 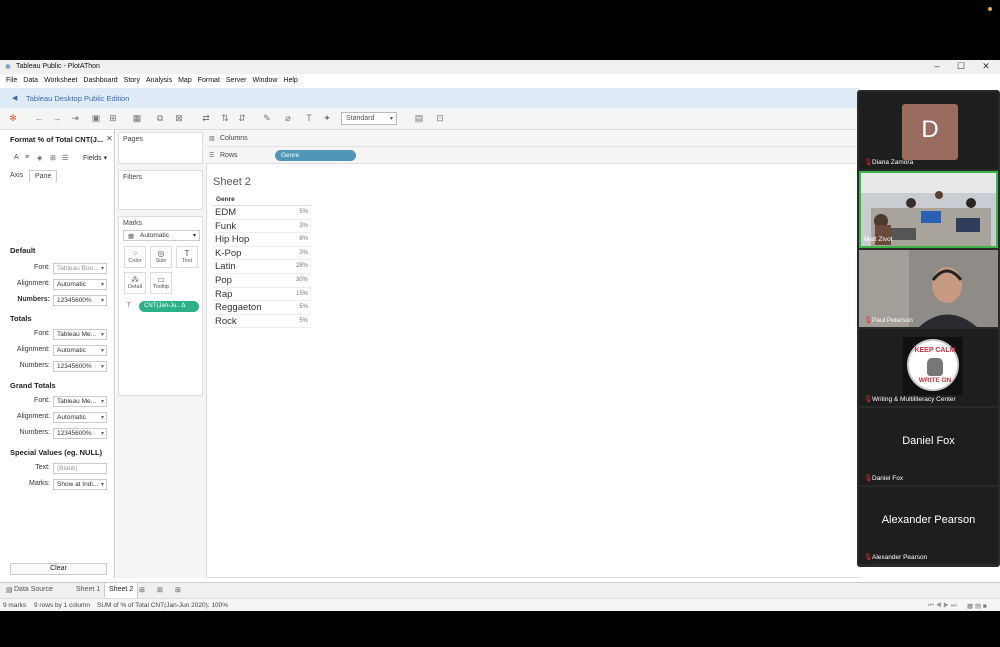 I want to click on menu-map: Map, so click(x=185, y=80).